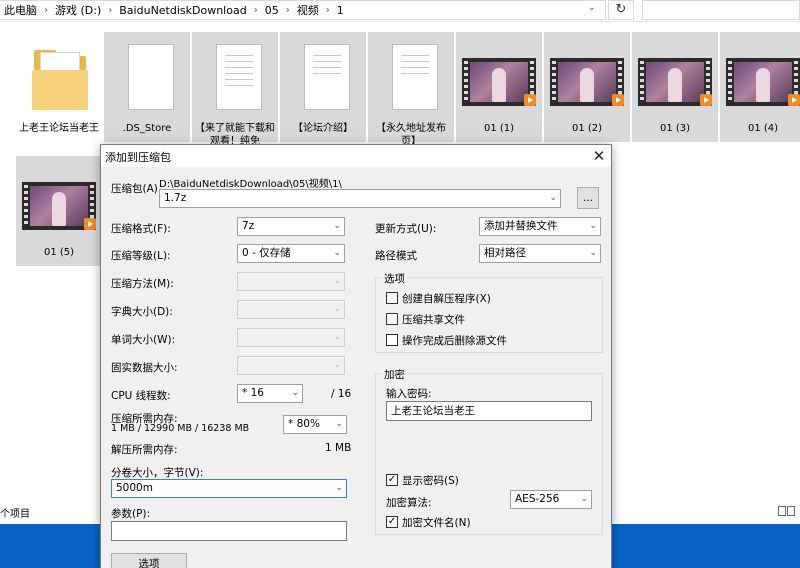  Describe the element at coordinates (454, 341) in the screenshot. I see `delete-label: 操作完成后删除源文件` at that location.